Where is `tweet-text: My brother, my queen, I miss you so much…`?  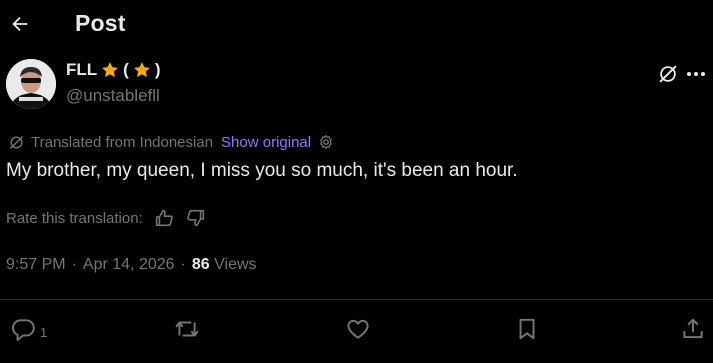
tweet-text: My brother, my queen, I miss you so much… is located at coordinates (262, 170).